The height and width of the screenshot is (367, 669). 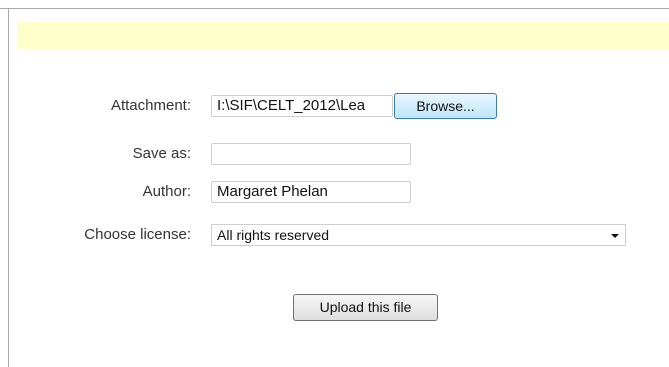 What do you see at coordinates (615, 236) in the screenshot?
I see `chevron-down-icon` at bounding box center [615, 236].